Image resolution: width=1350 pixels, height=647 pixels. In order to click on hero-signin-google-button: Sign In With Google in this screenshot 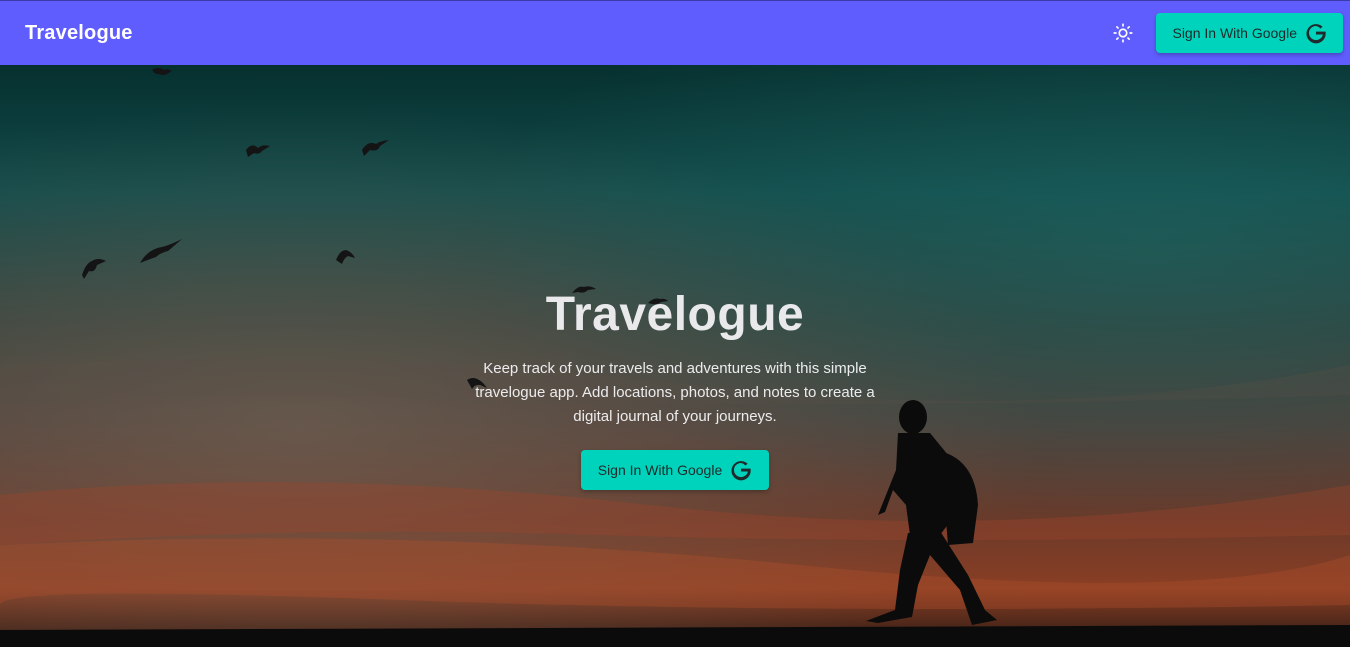, I will do `click(675, 470)`.